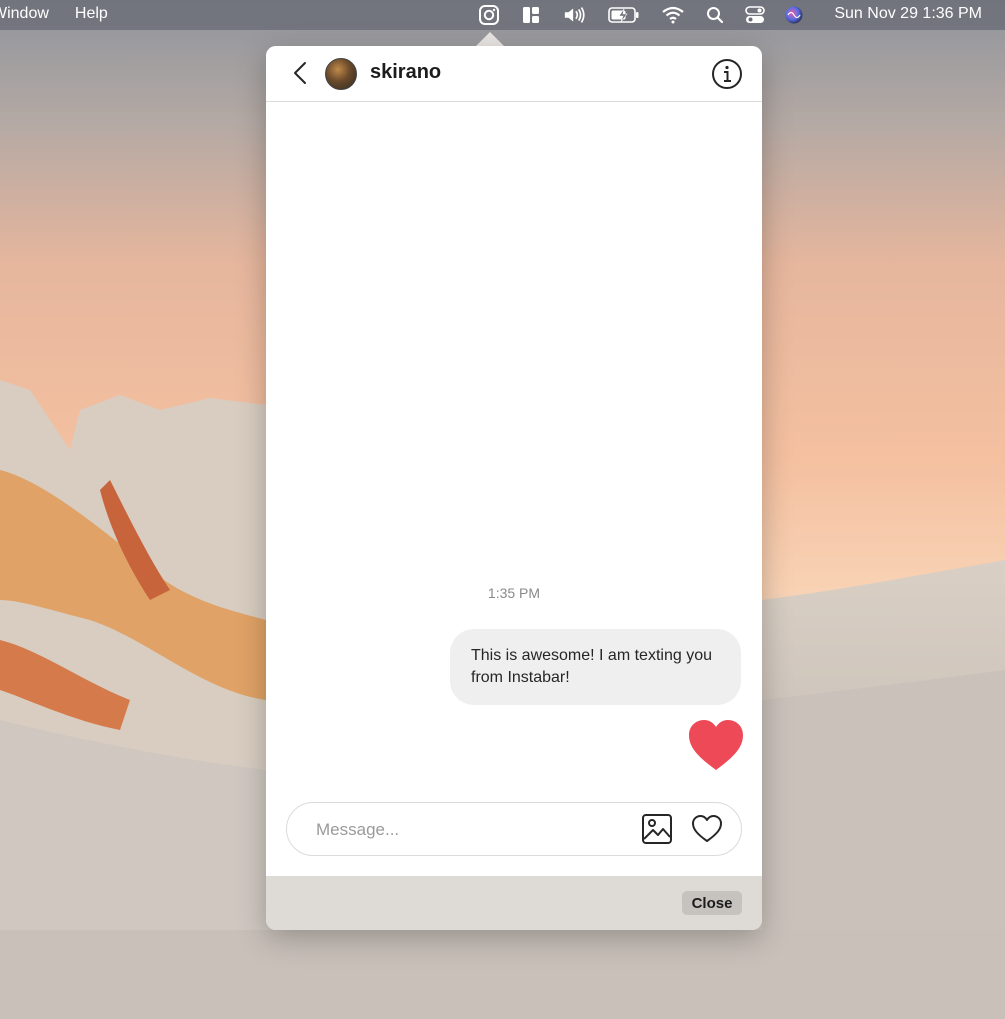 The width and height of the screenshot is (1005, 1019). I want to click on send-like-button, so click(707, 829).